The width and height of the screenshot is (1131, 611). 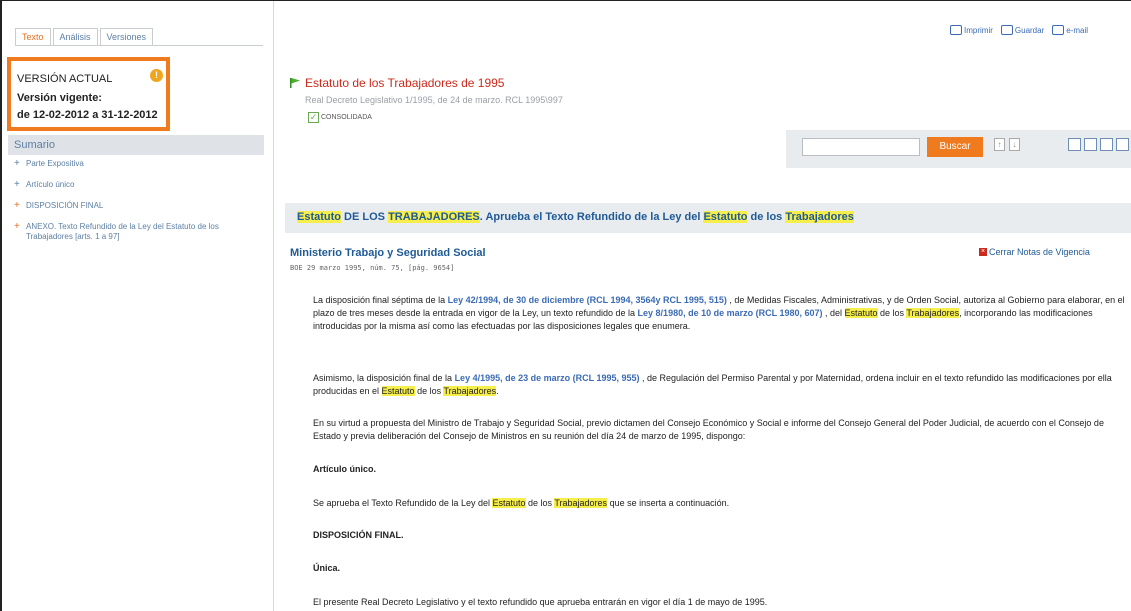 What do you see at coordinates (65, 79) in the screenshot?
I see `version-title: VERSIÓN ACTUAL` at bounding box center [65, 79].